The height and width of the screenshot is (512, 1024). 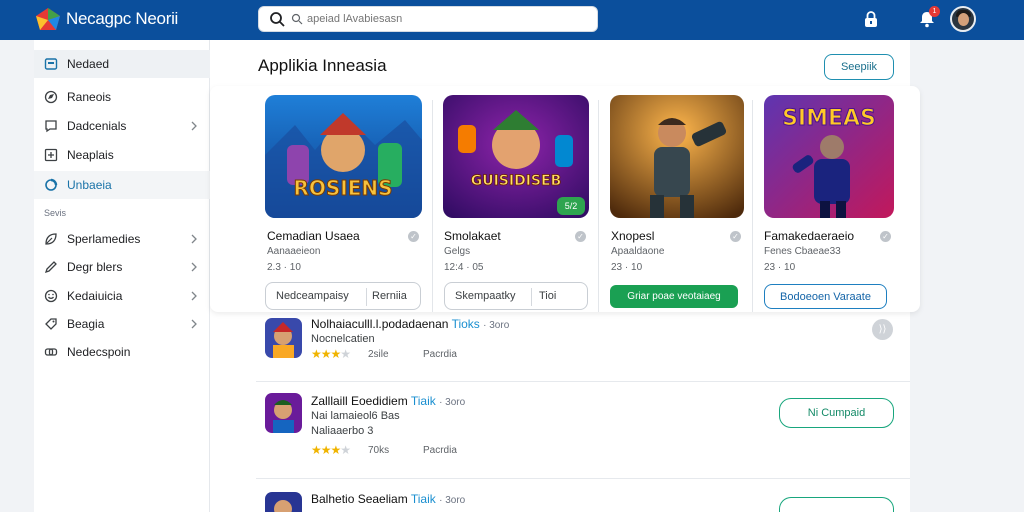 What do you see at coordinates (277, 19) in the screenshot?
I see `search-icon` at bounding box center [277, 19].